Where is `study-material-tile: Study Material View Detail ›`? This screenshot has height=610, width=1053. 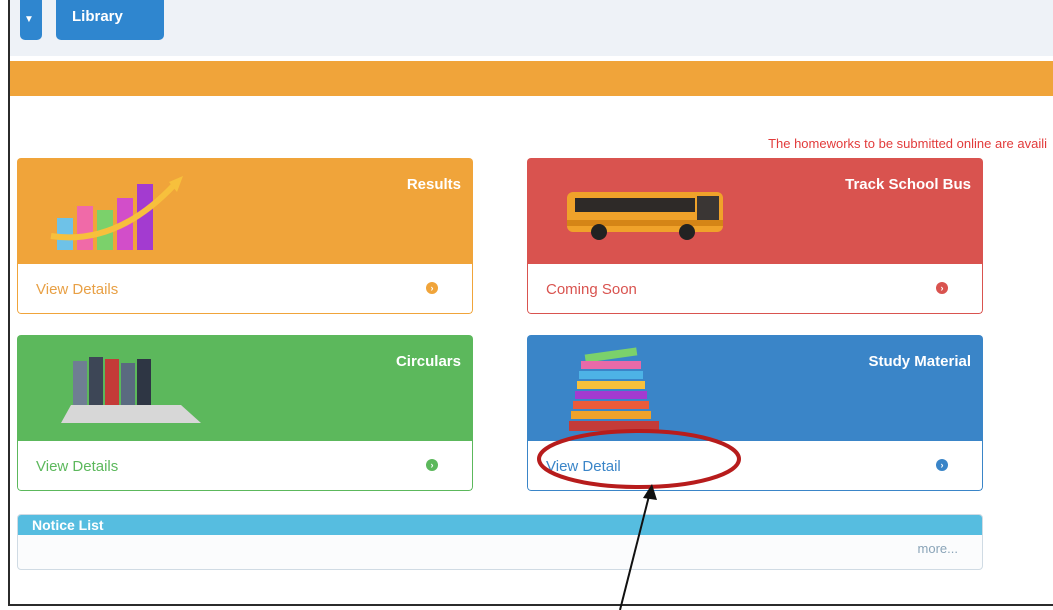
study-material-tile: Study Material View Detail › is located at coordinates (755, 413).